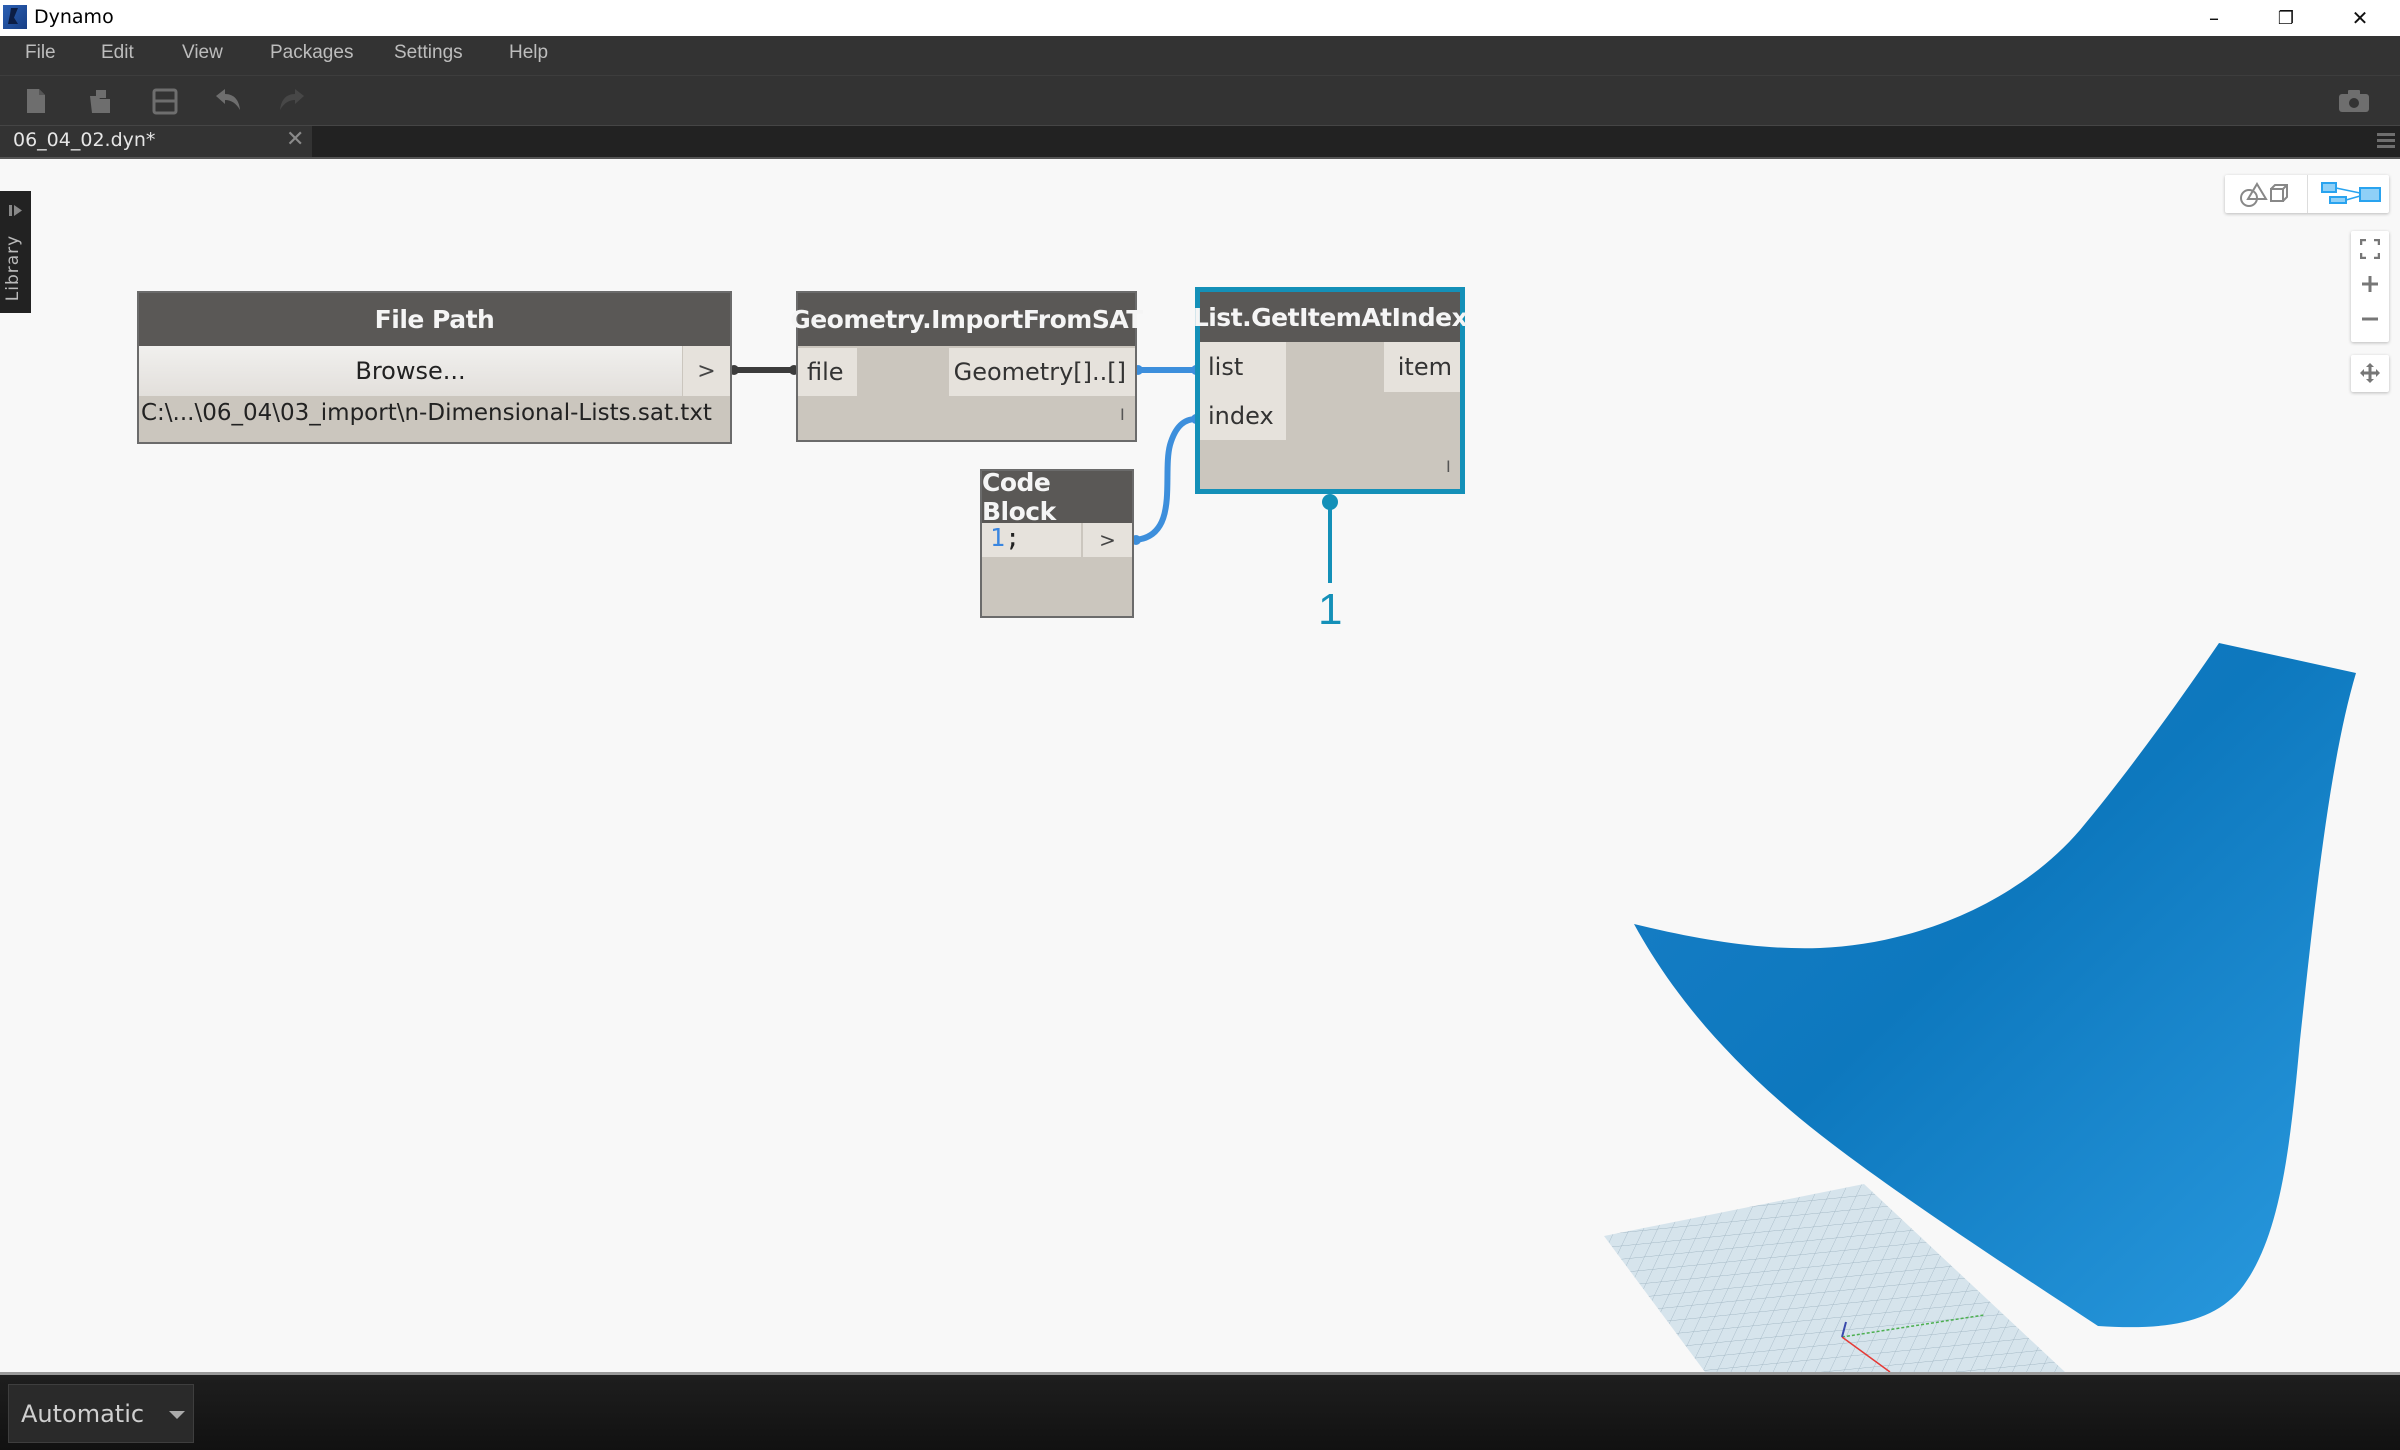 The width and height of the screenshot is (2400, 1450). I want to click on menu-file: File, so click(40, 53).